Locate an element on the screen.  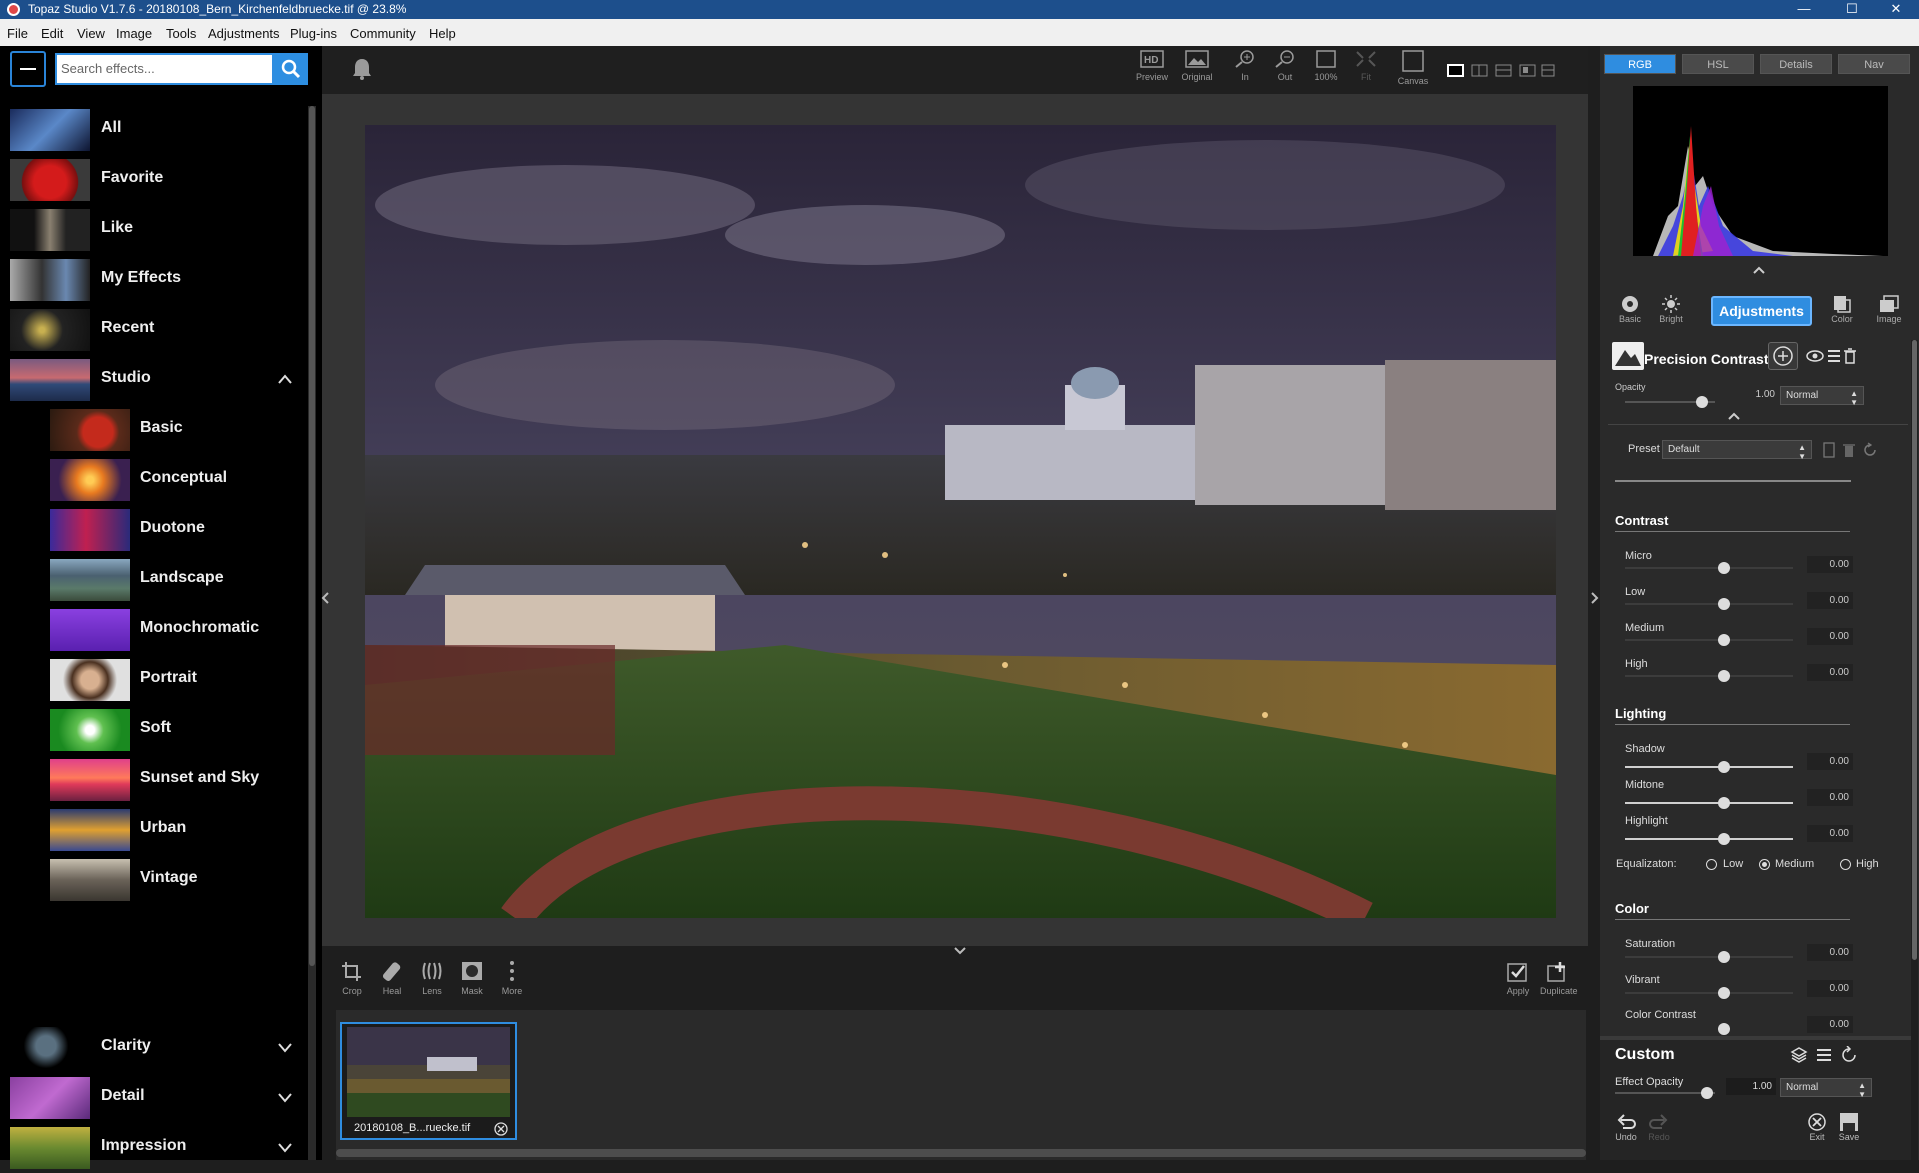
equalization-medium-radio is located at coordinates (1764, 864).